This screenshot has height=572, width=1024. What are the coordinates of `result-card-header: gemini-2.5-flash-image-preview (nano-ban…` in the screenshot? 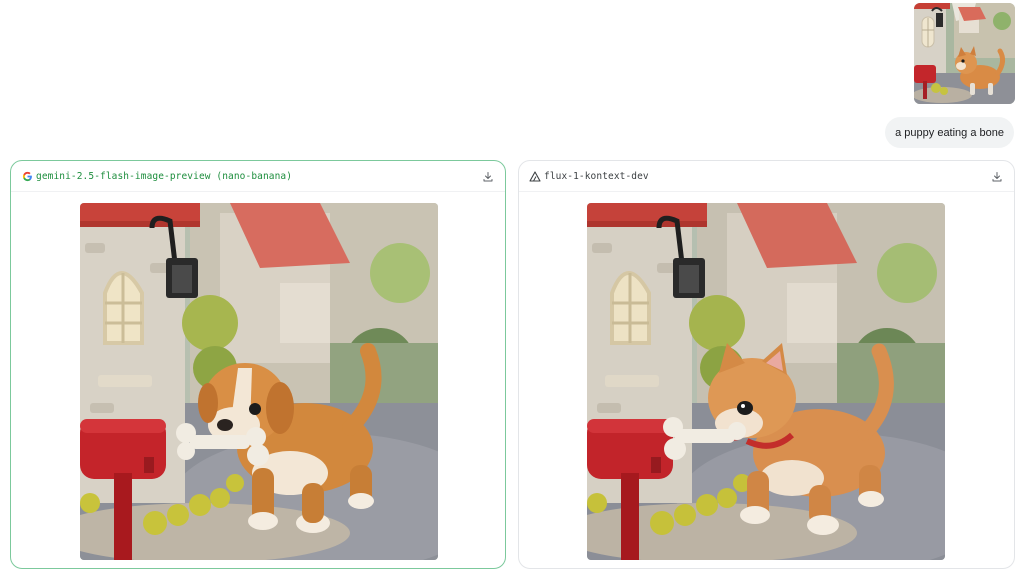 It's located at (258, 176).